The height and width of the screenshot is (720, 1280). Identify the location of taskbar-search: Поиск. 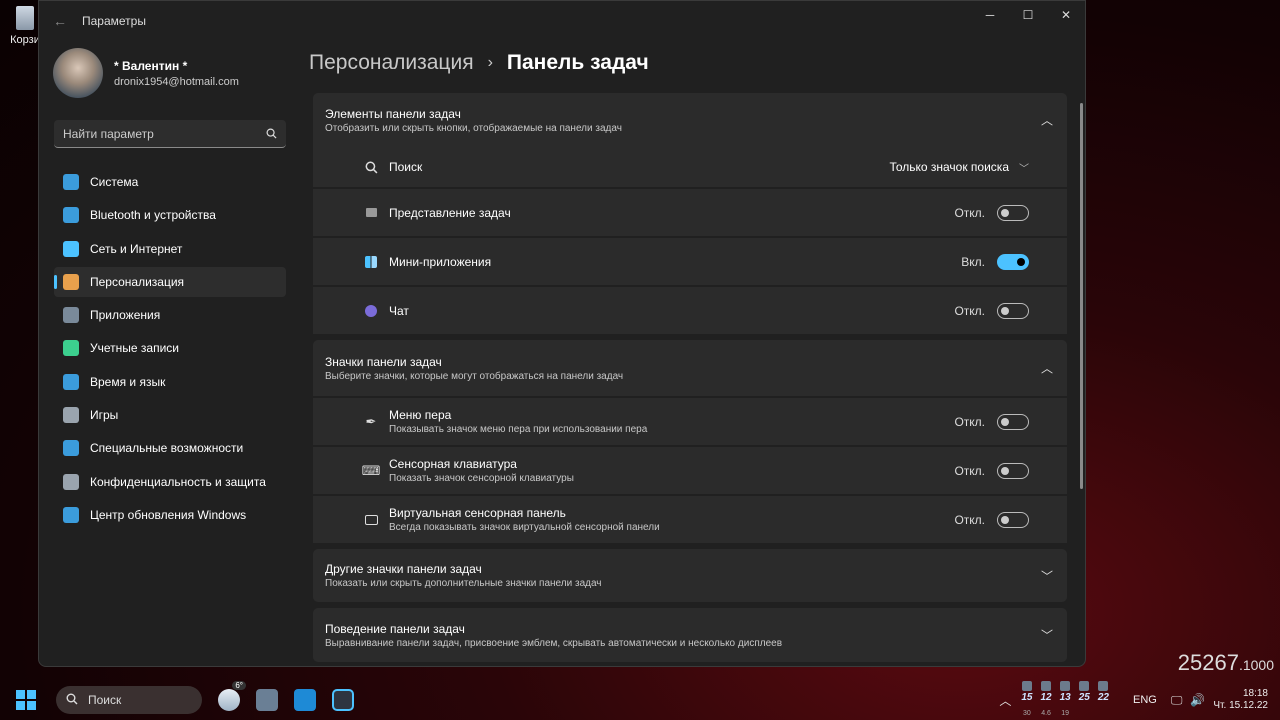
(129, 700).